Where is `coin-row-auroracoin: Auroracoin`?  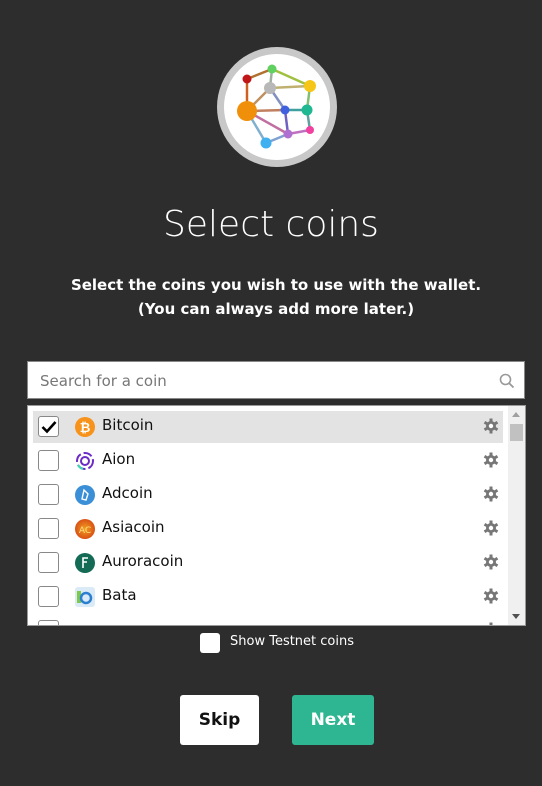
coin-row-auroracoin: Auroracoin is located at coordinates (268, 563).